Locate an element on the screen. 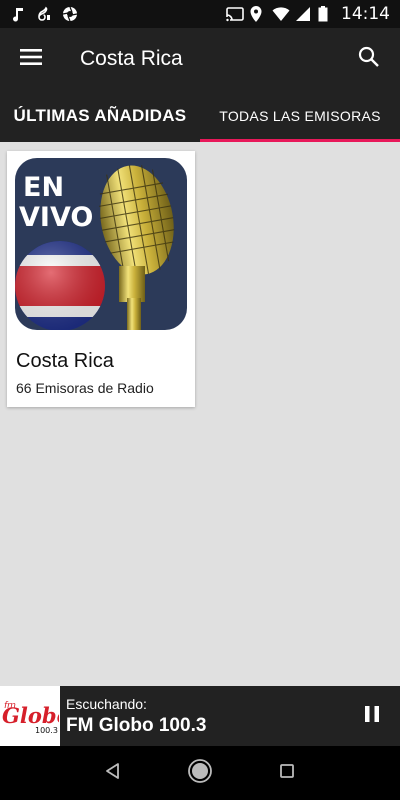 Image resolution: width=400 pixels, height=800 pixels. cast-icon is located at coordinates (235, 14).